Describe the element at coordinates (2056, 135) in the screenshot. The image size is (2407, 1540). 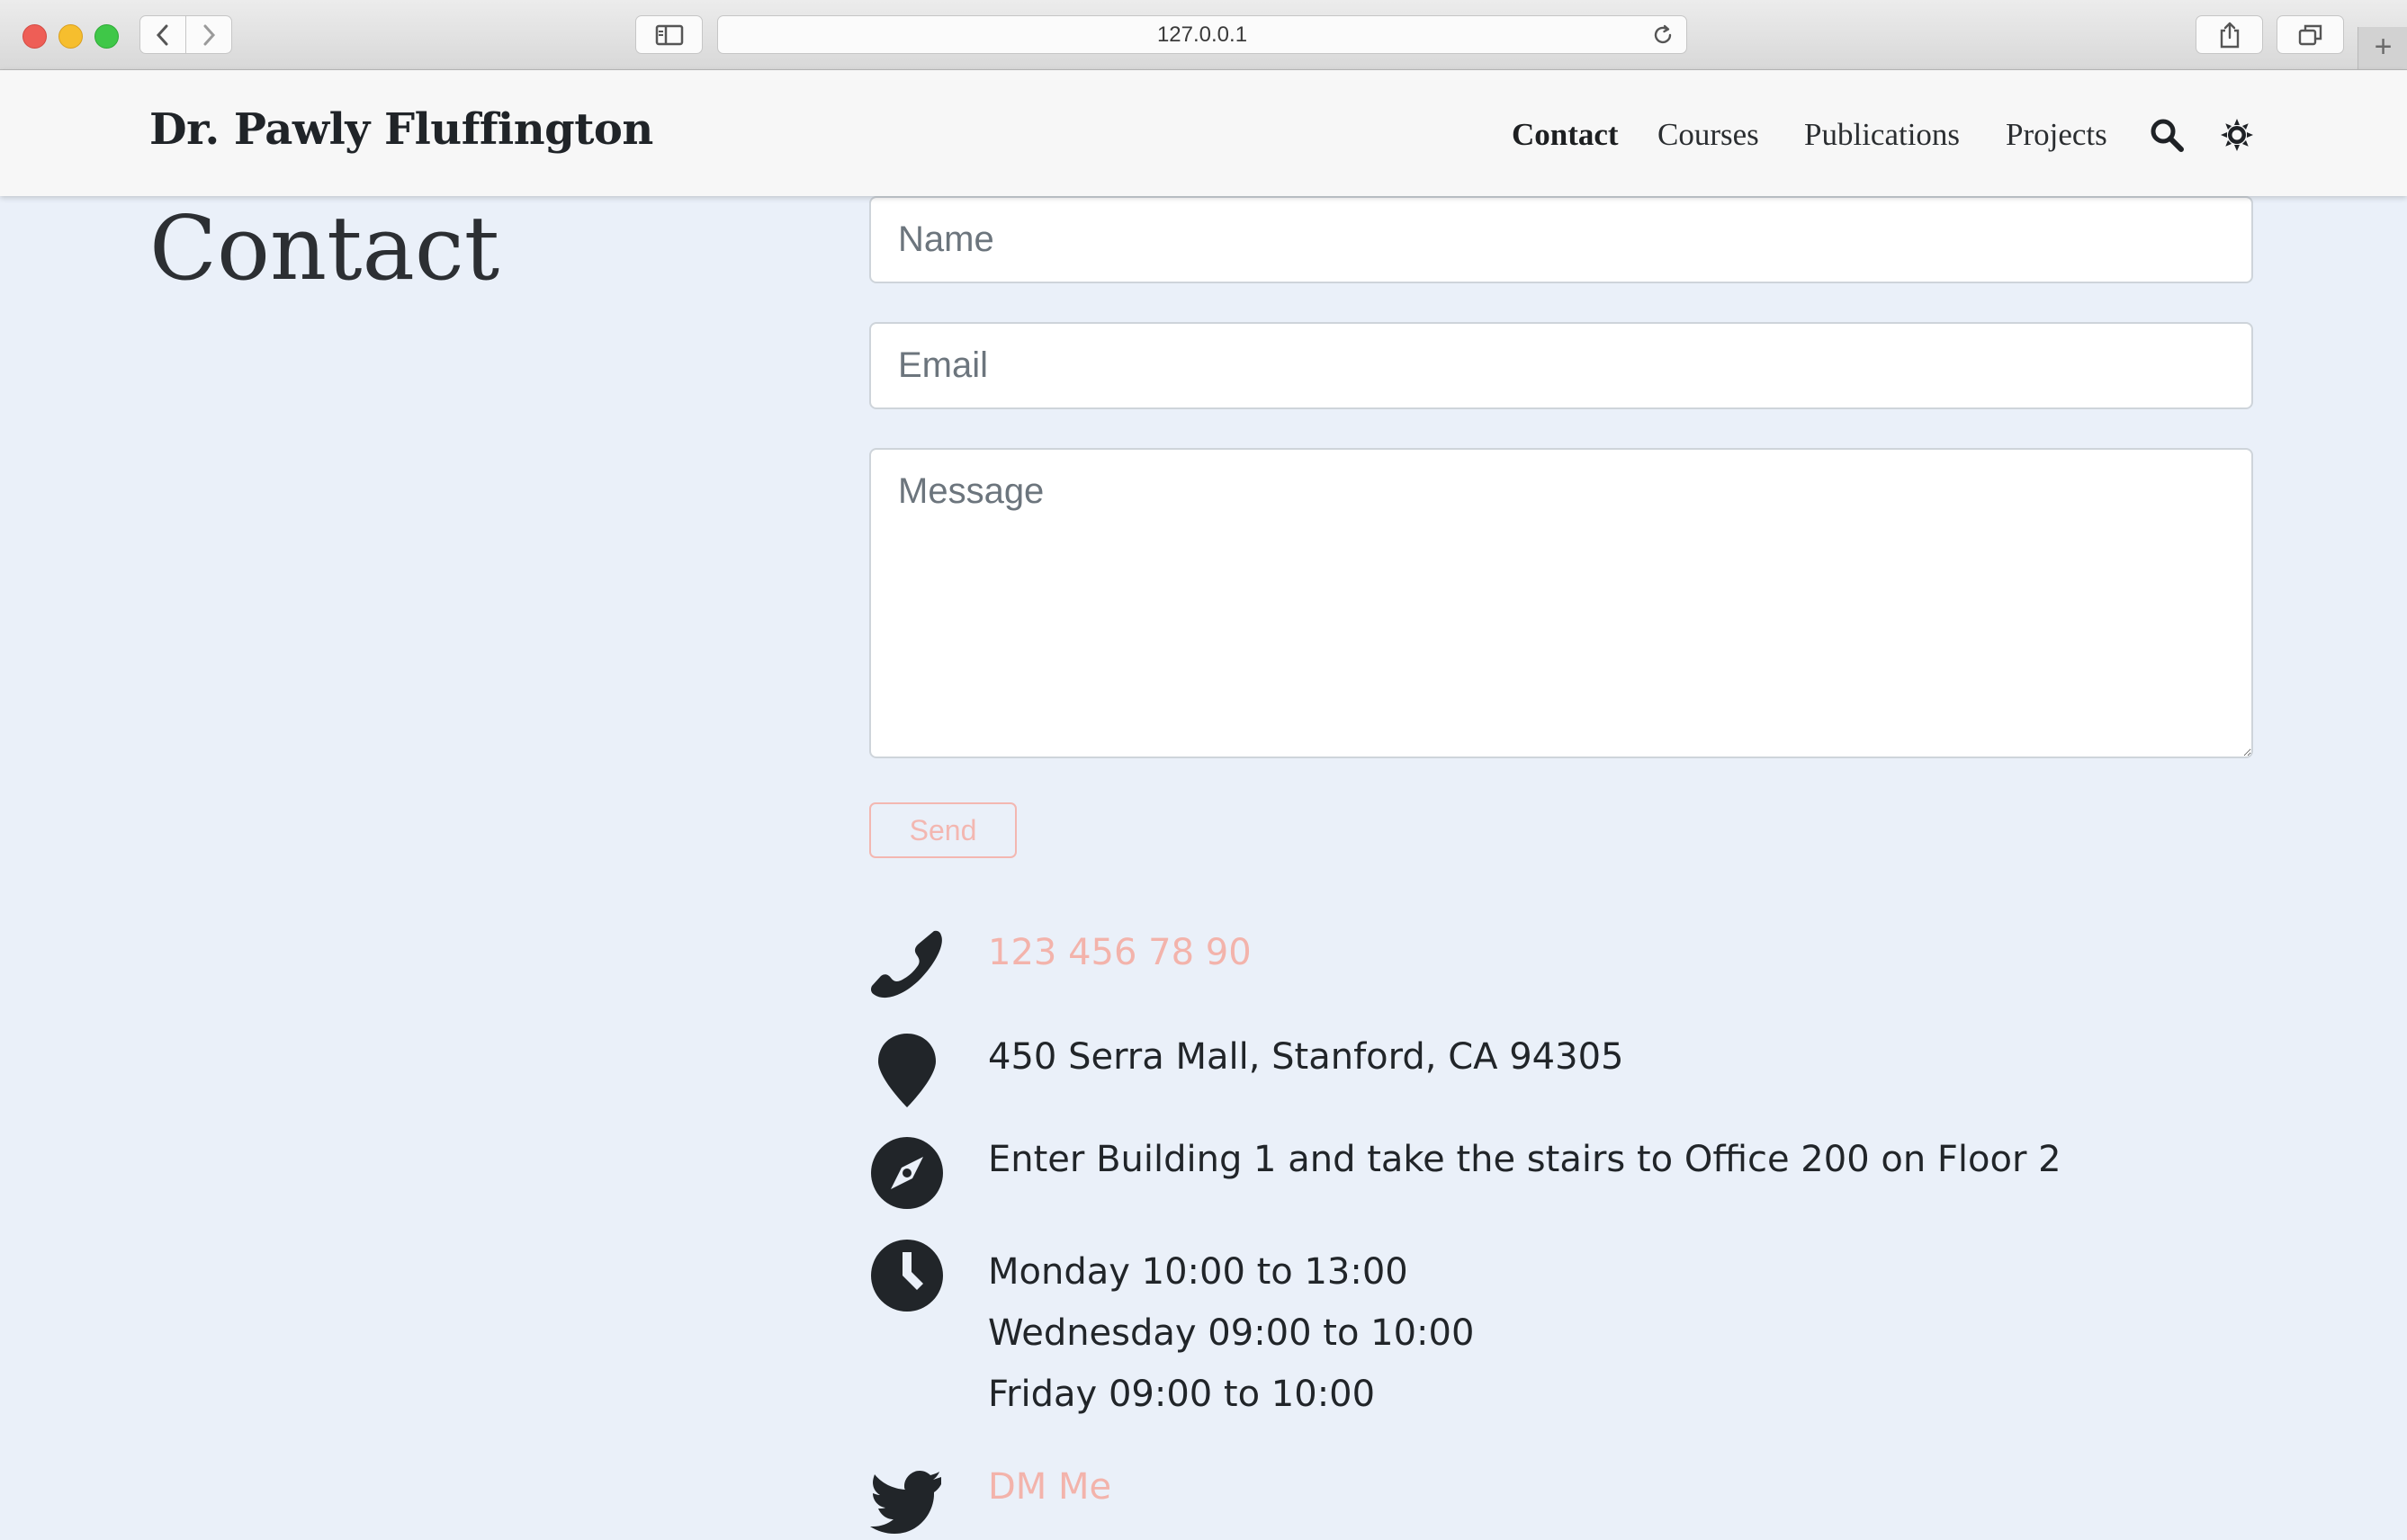
I see `nav-projects: Projects` at that location.